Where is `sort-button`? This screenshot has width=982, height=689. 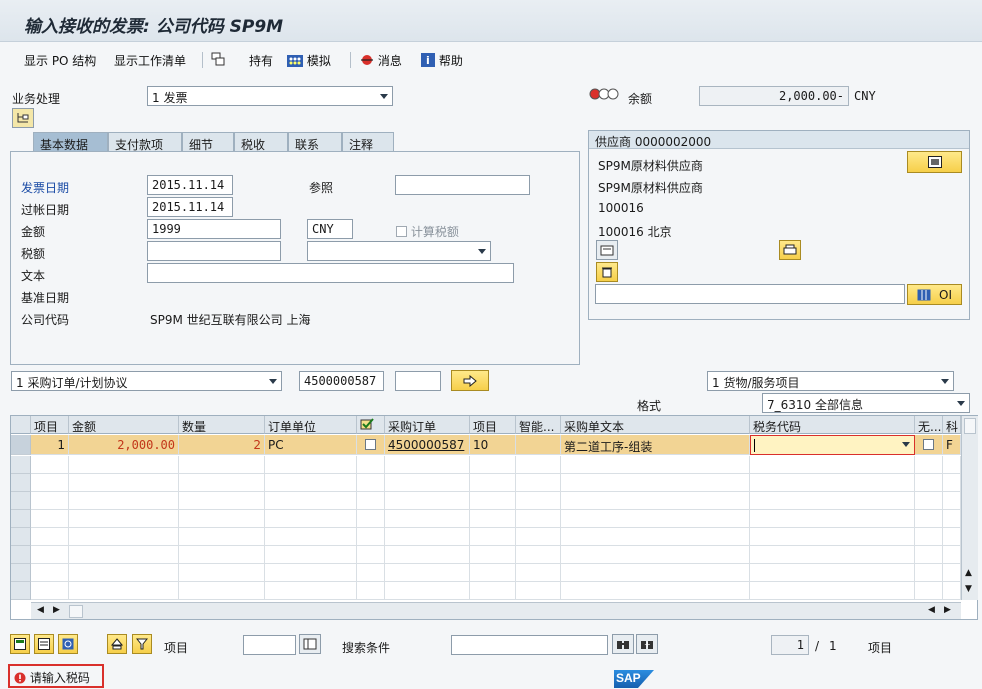
sort-button is located at coordinates (117, 644).